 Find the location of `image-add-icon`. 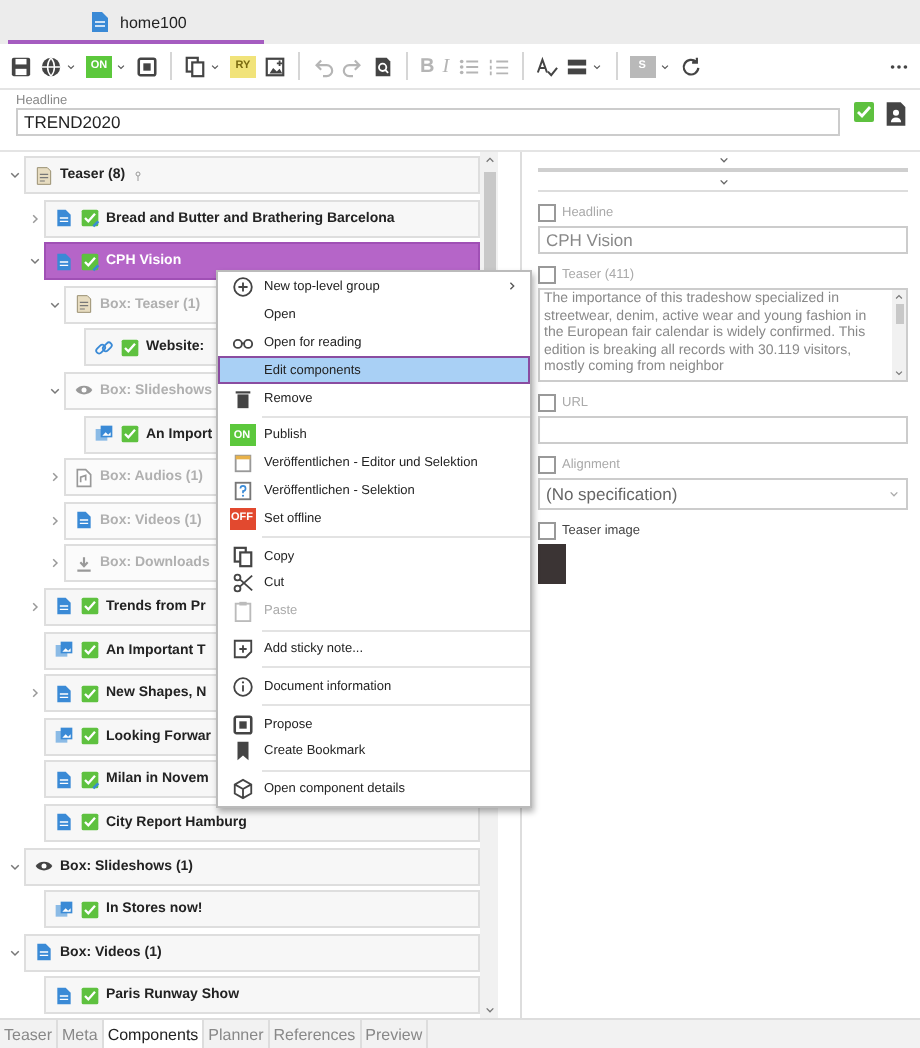

image-add-icon is located at coordinates (275, 66).